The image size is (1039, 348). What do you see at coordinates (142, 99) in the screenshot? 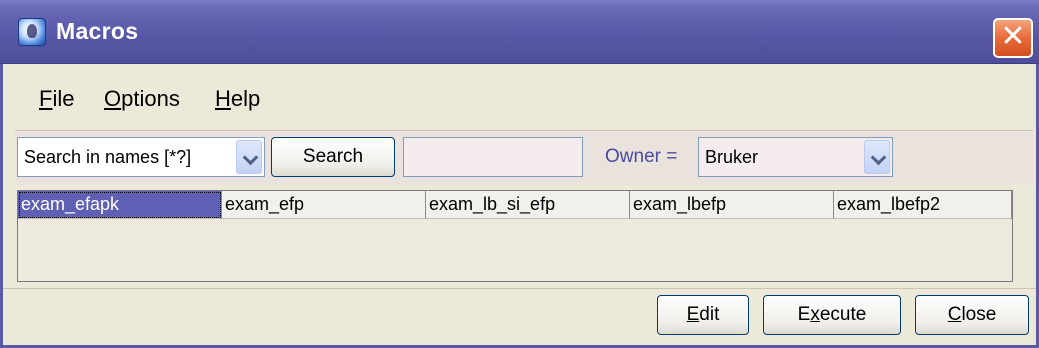
I see `menu-options: Options` at bounding box center [142, 99].